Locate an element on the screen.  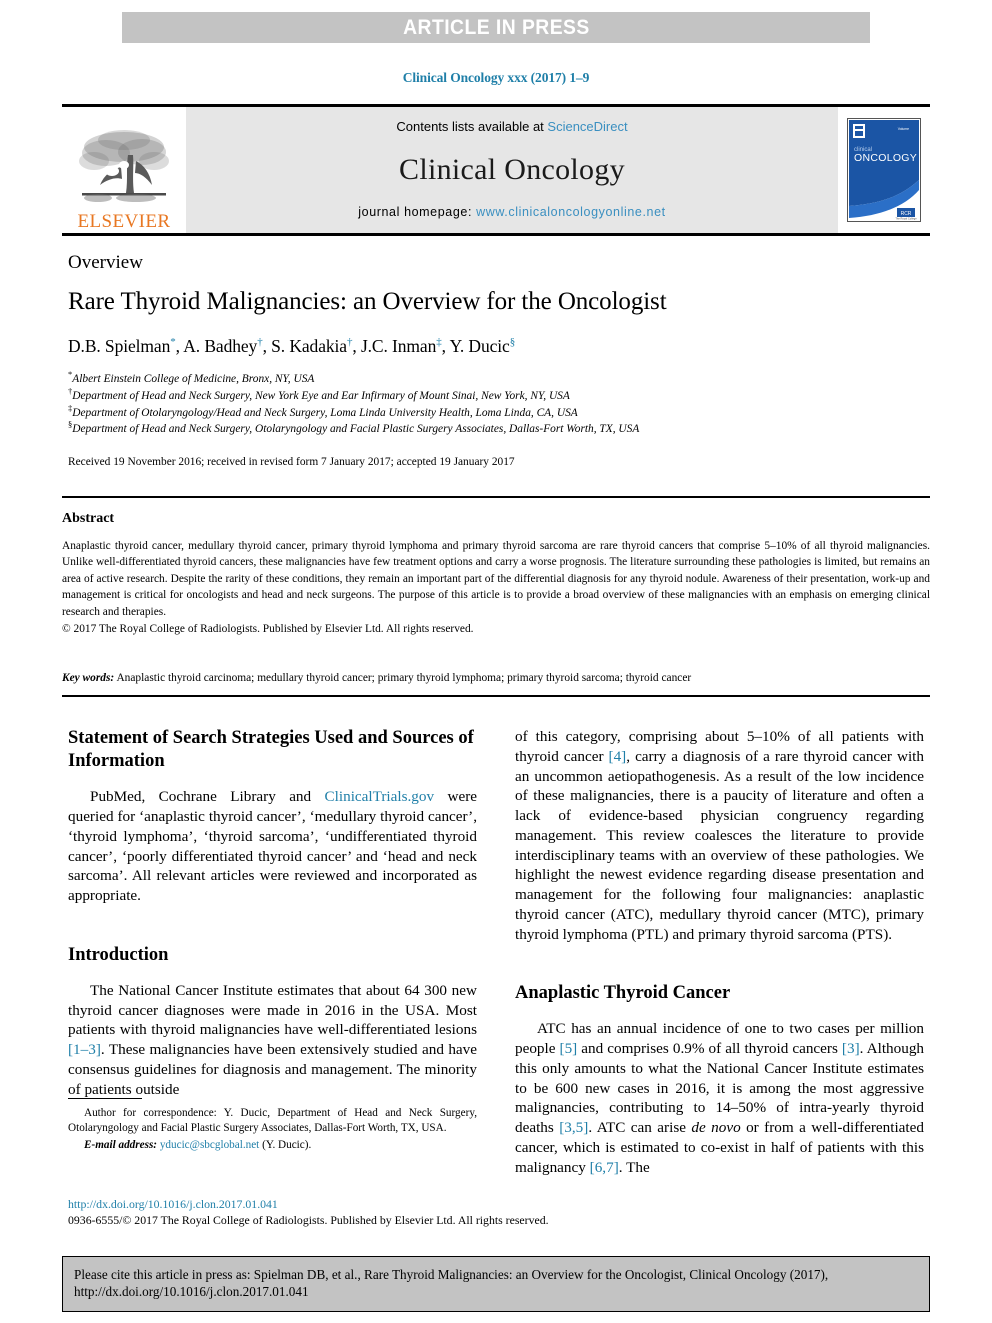
para-text-f: . The is located at coordinates (634, 1167).